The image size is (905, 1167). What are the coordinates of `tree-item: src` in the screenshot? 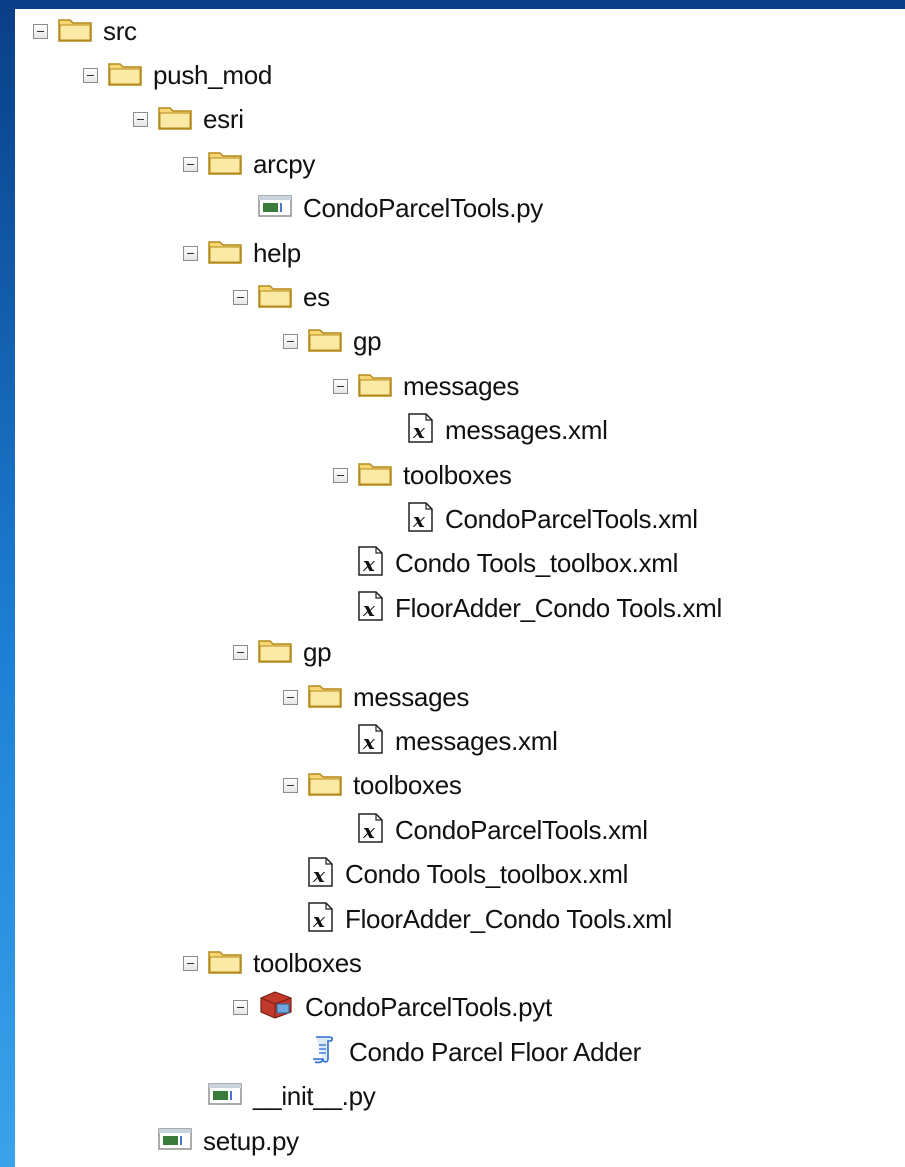 It's located at (85, 31).